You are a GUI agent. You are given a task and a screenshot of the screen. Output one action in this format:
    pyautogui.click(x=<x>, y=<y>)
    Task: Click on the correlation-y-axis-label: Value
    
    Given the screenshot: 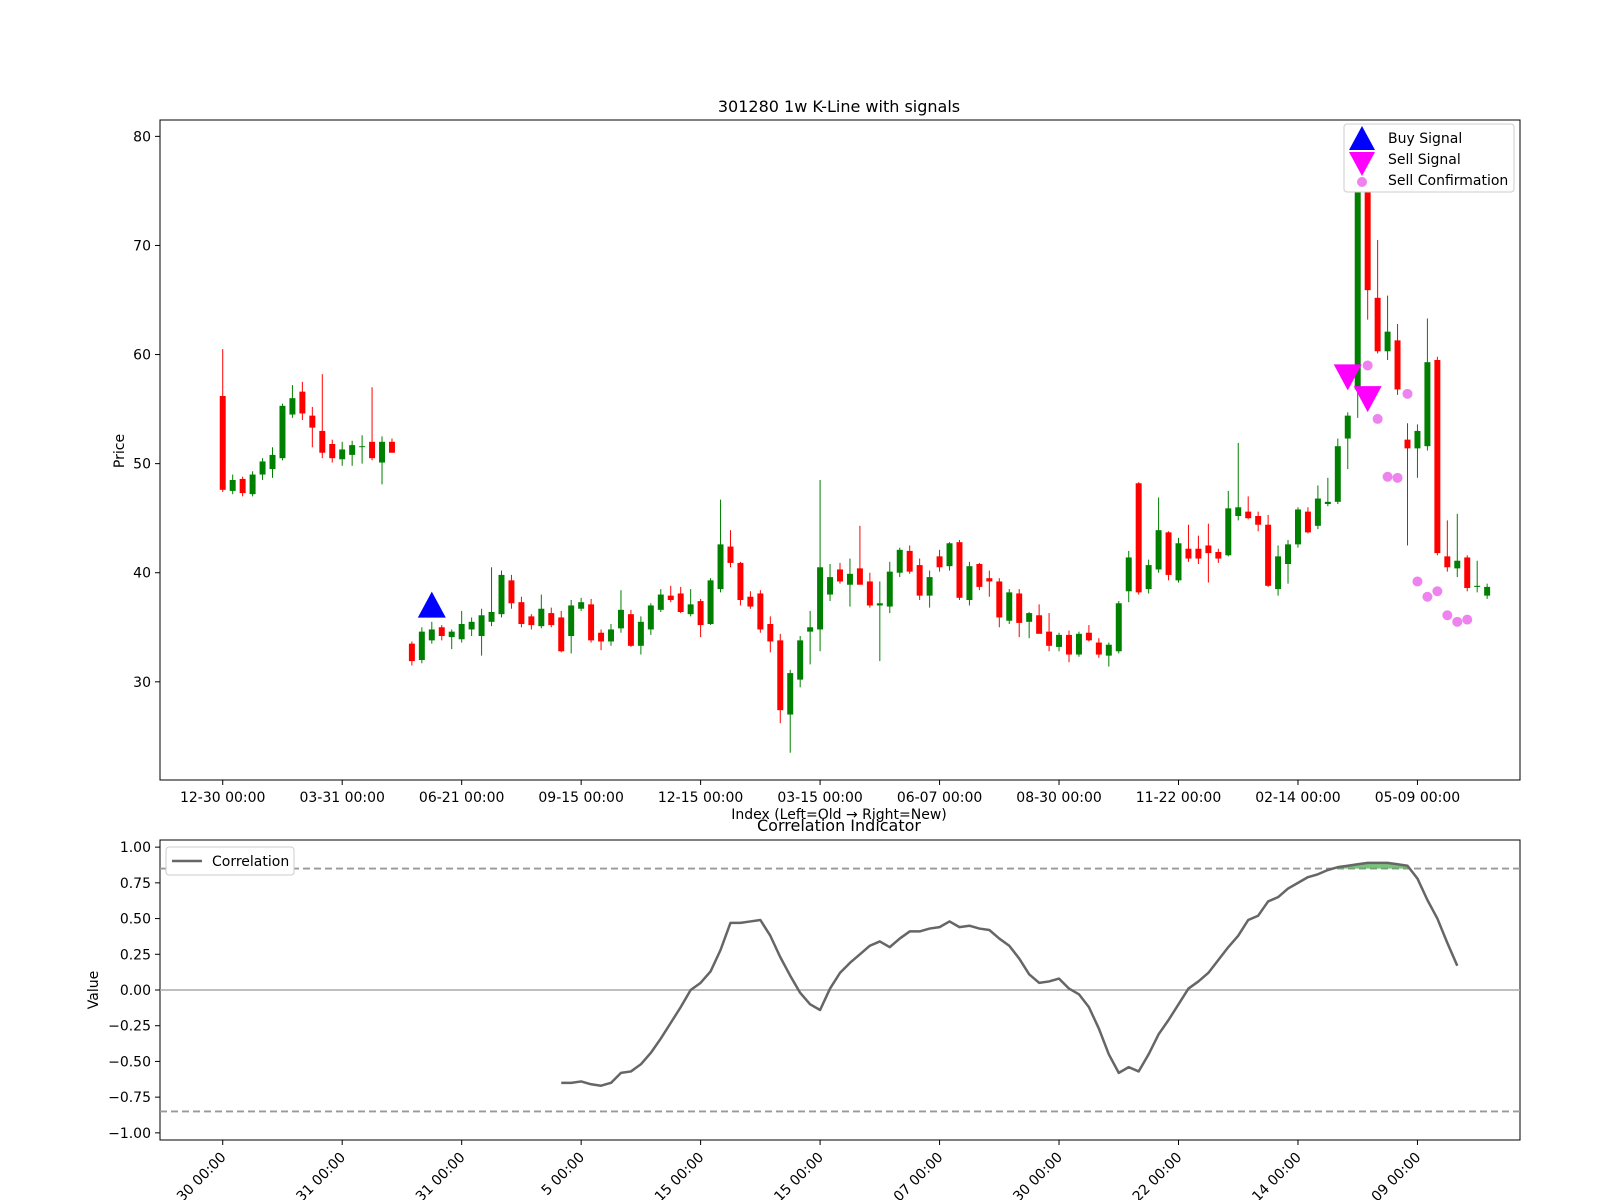 What is the action you would take?
    pyautogui.click(x=94, y=990)
    